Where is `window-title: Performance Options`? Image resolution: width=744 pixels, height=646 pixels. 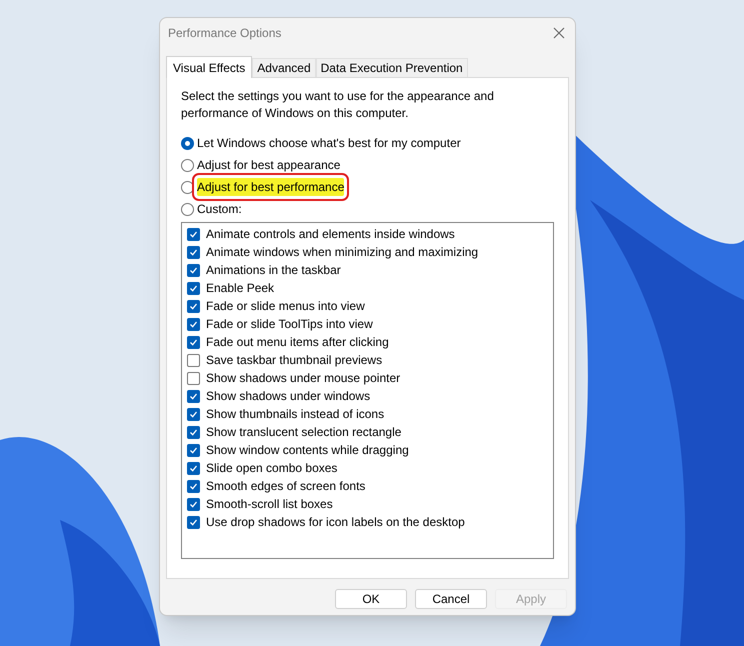
window-title: Performance Options is located at coordinates (225, 33).